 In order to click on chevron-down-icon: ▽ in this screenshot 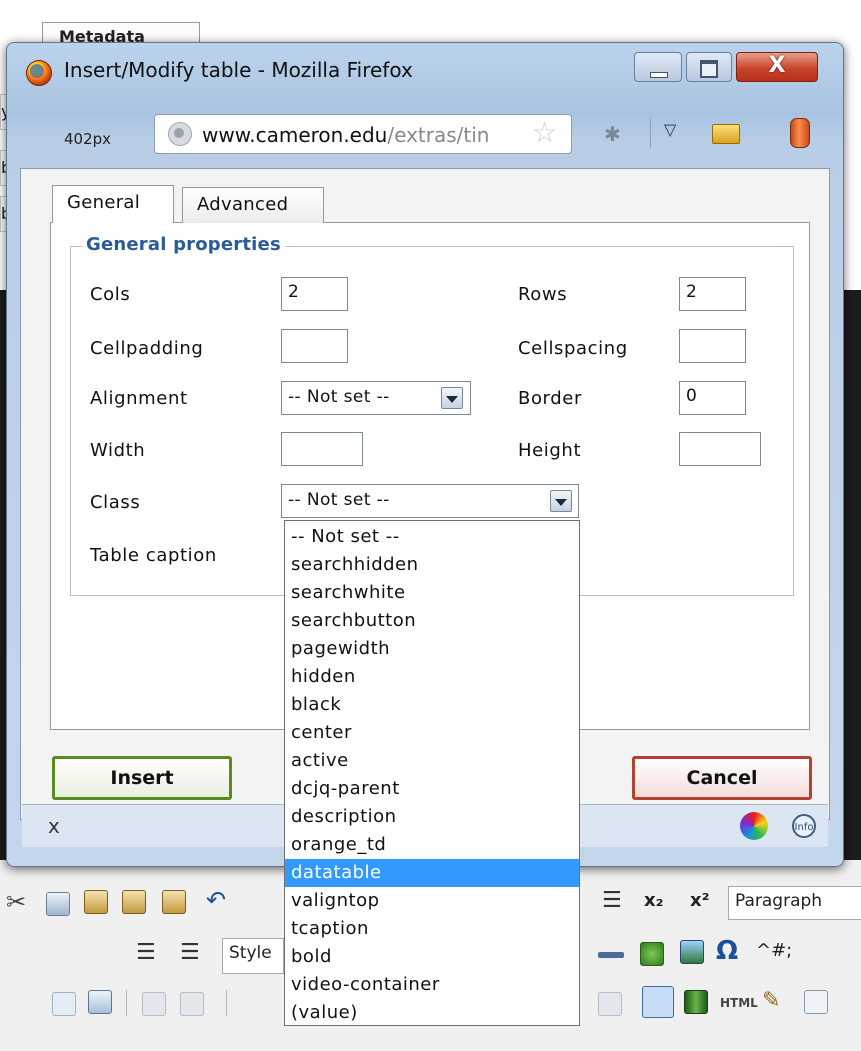, I will do `click(670, 129)`.